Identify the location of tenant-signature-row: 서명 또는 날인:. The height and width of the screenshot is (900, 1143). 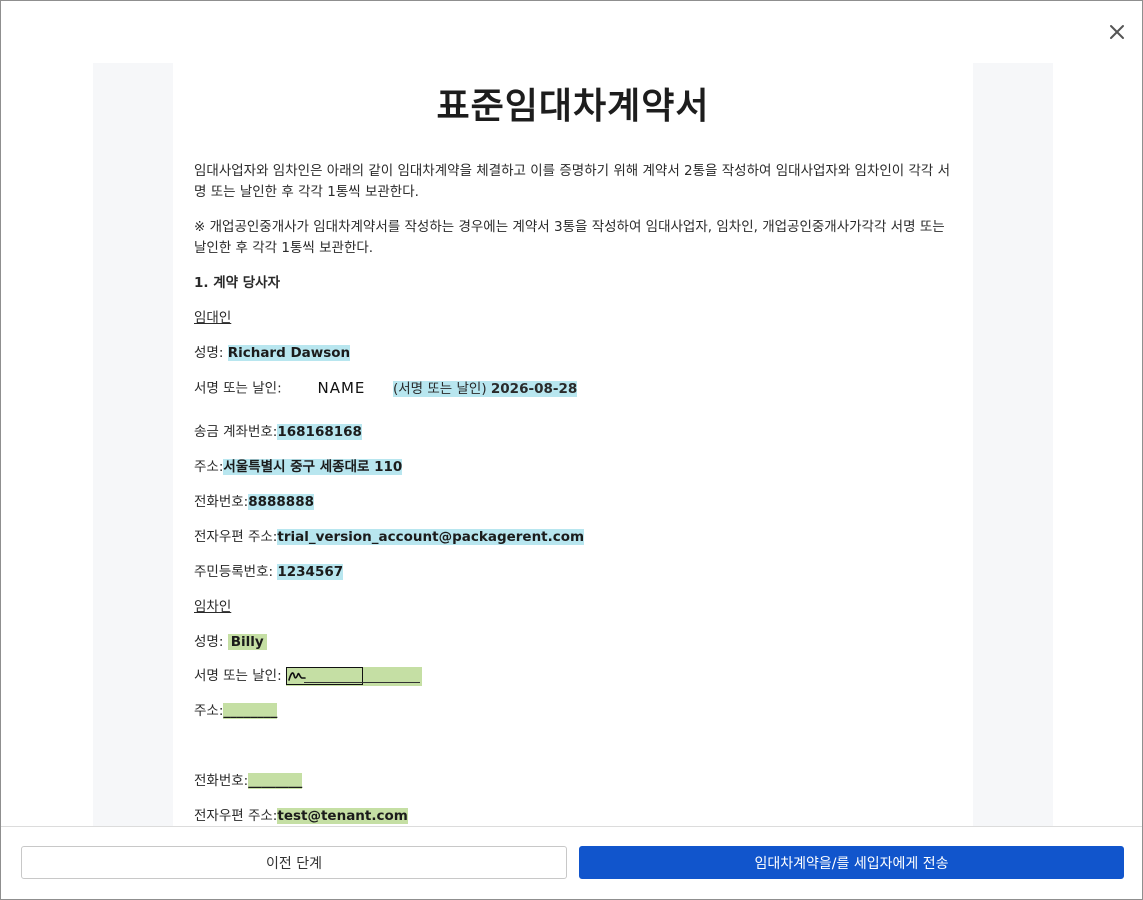
(573, 676).